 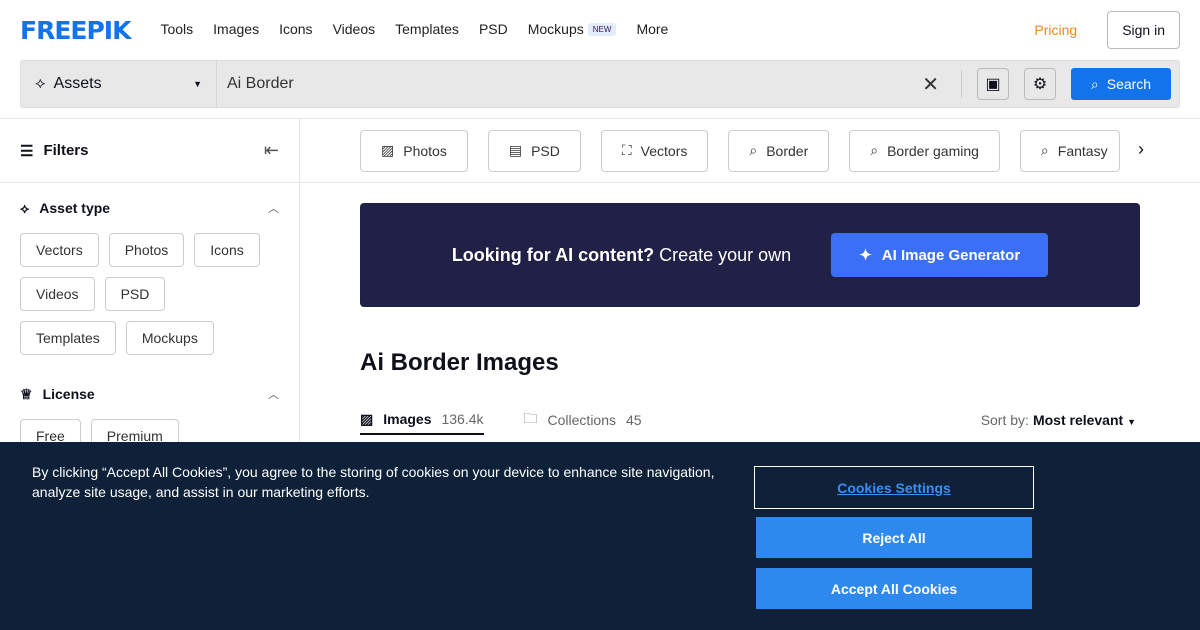 What do you see at coordinates (993, 84) in the screenshot?
I see `image-search-icon: ▣` at bounding box center [993, 84].